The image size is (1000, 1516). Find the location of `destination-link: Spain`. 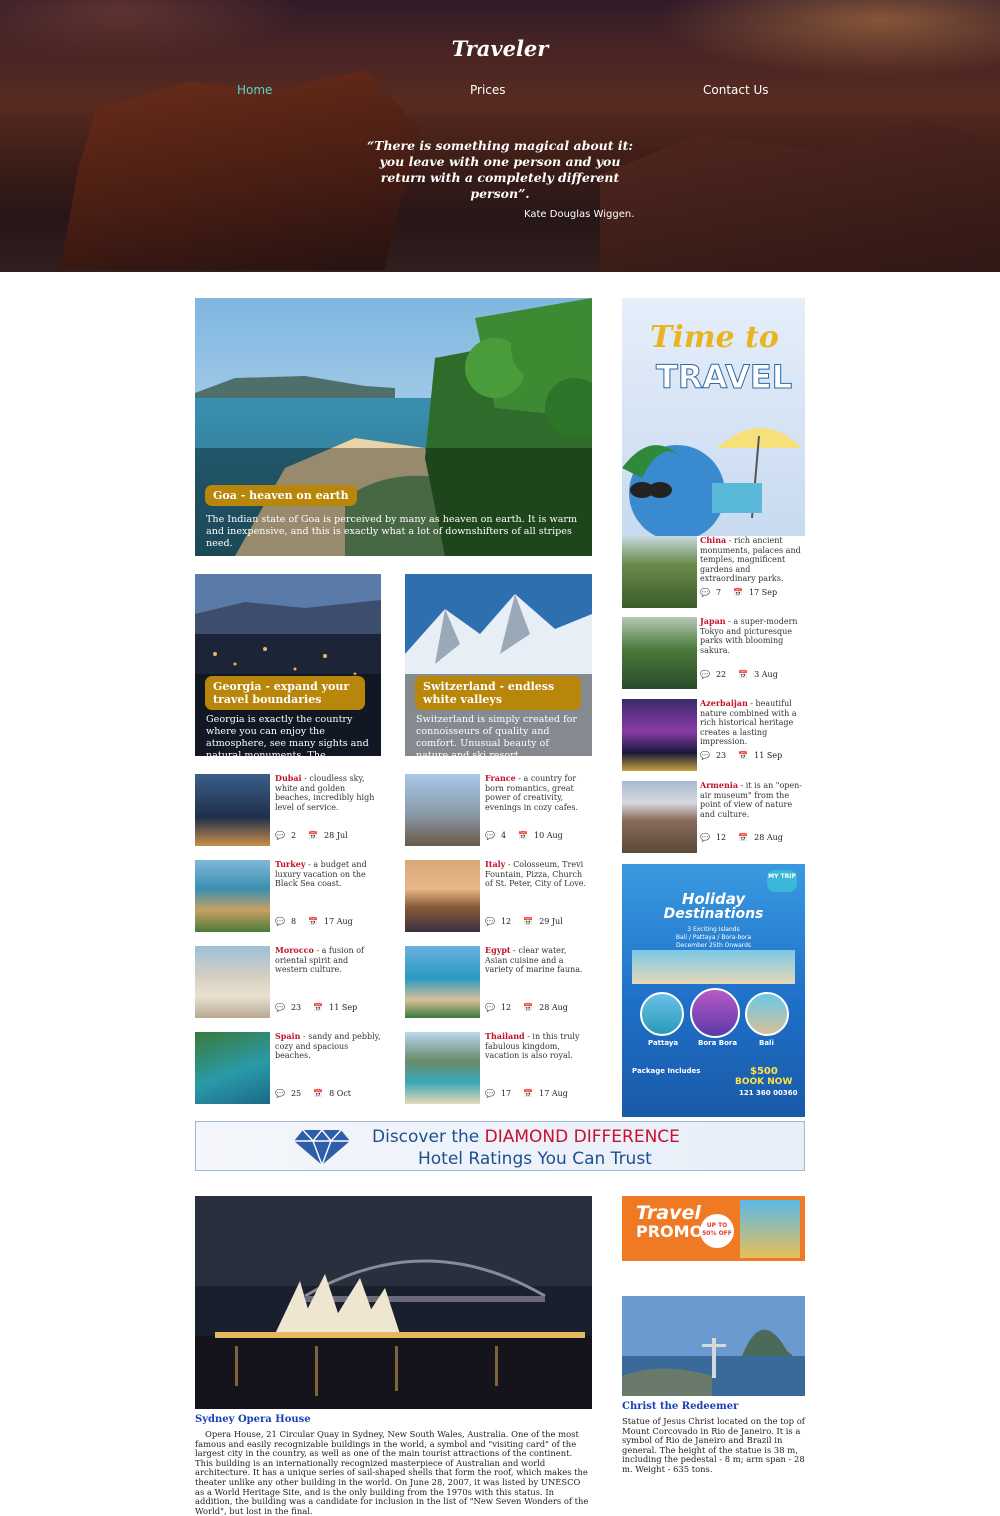

destination-link: Spain is located at coordinates (287, 1036).